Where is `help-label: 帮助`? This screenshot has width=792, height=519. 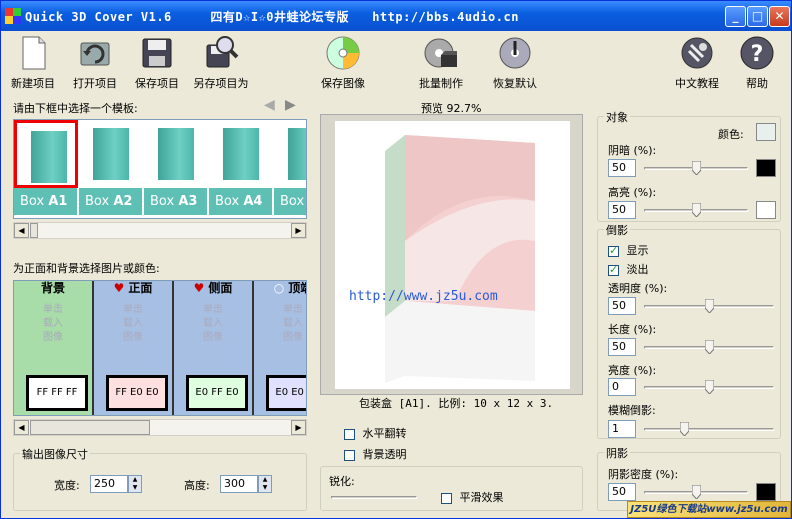 help-label: 帮助 is located at coordinates (757, 83).